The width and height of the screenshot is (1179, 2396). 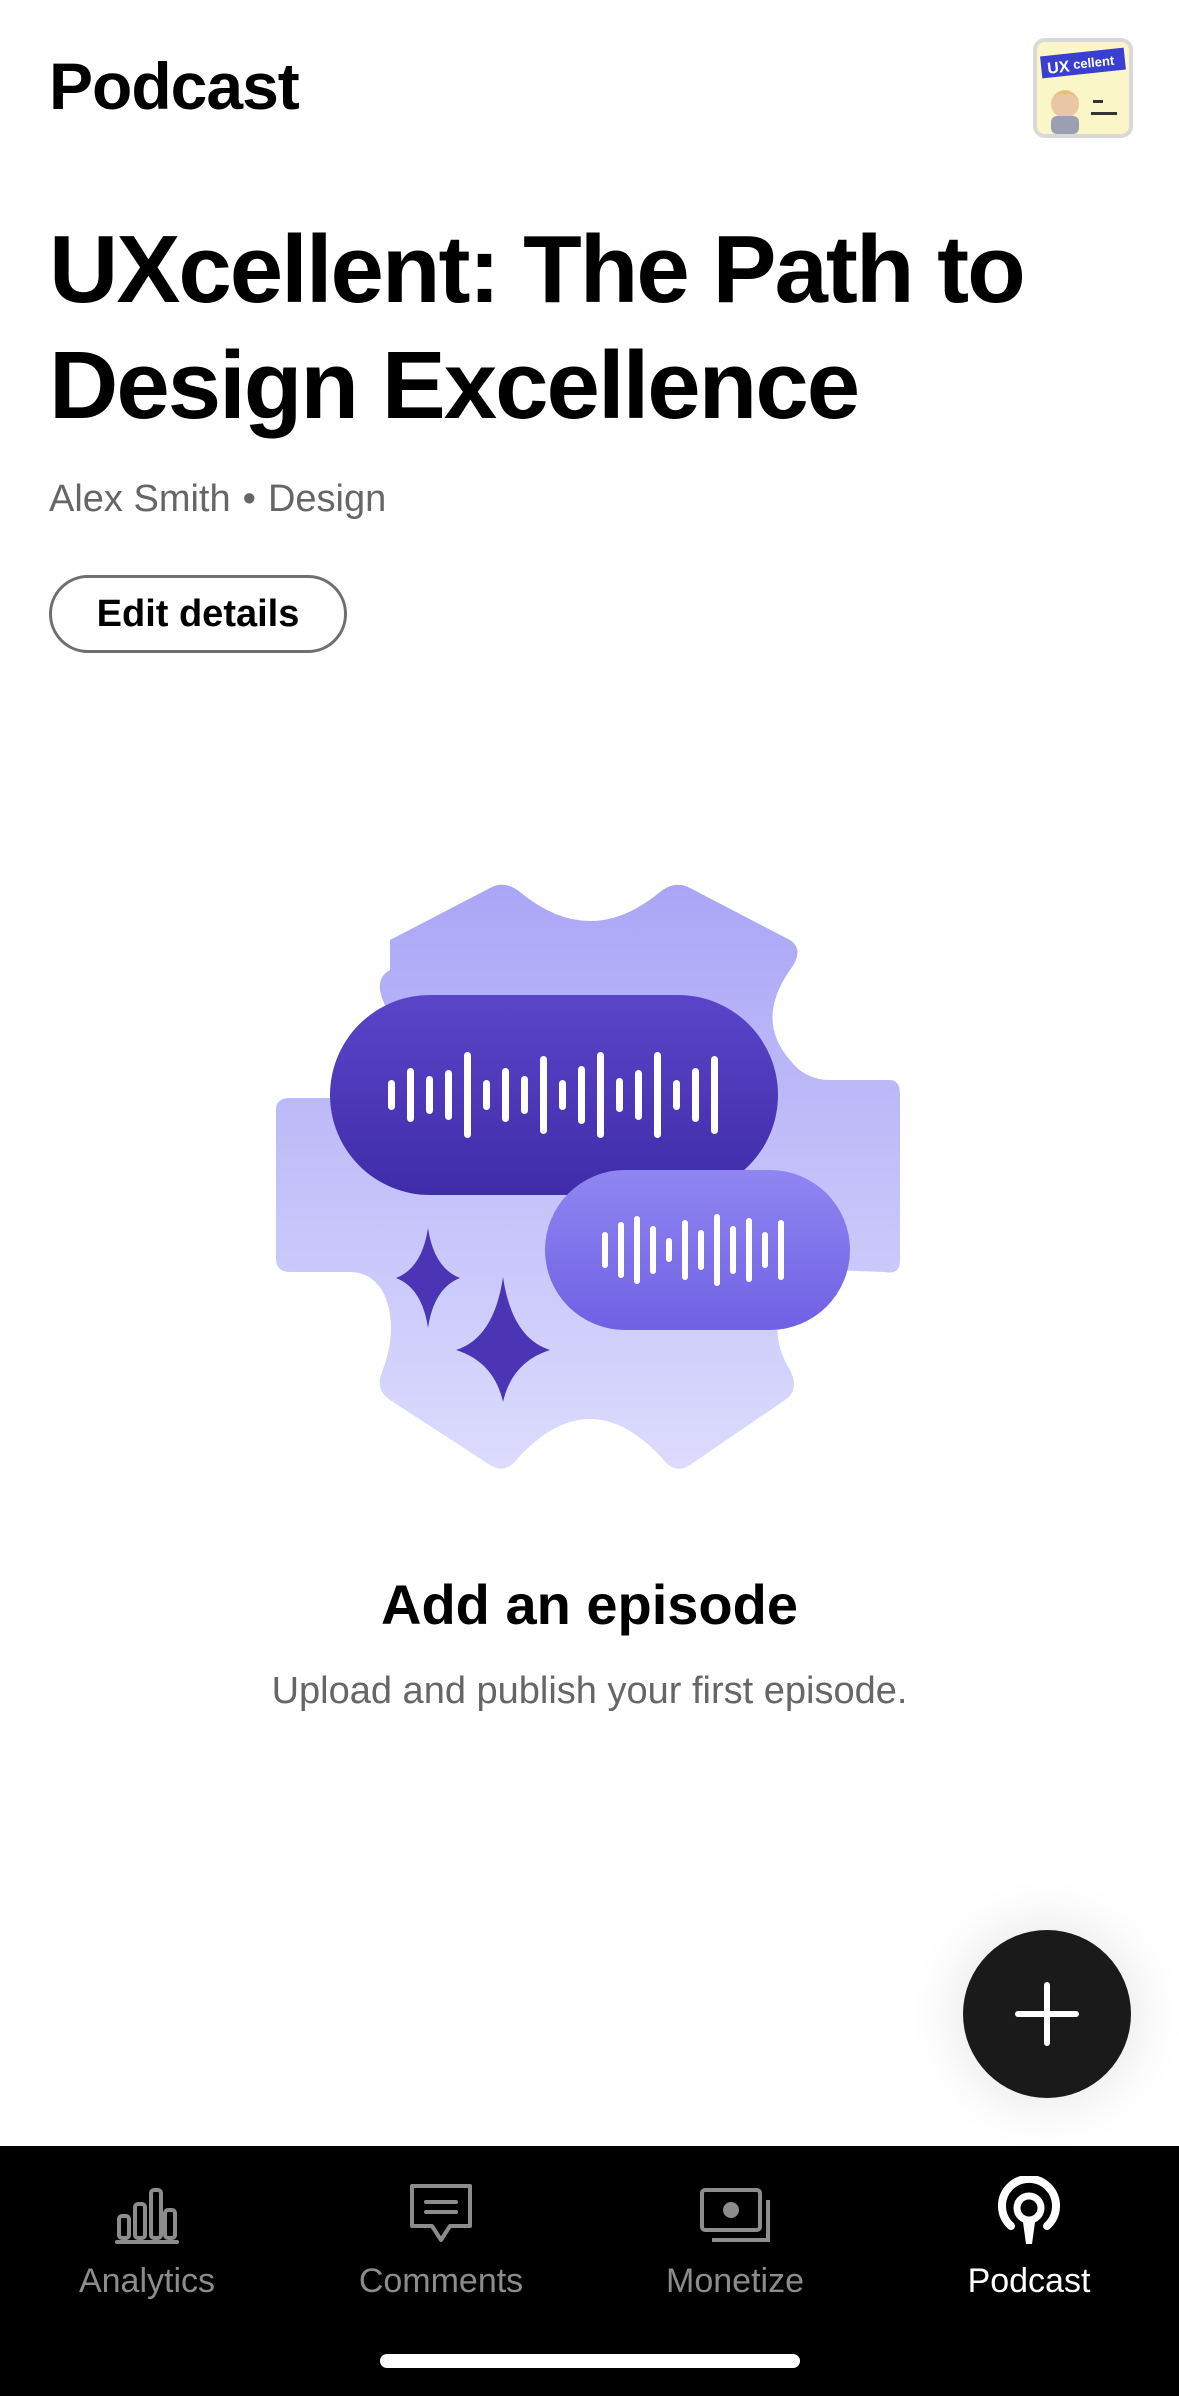 I want to click on waveform-pill-small, so click(x=697, y=1250).